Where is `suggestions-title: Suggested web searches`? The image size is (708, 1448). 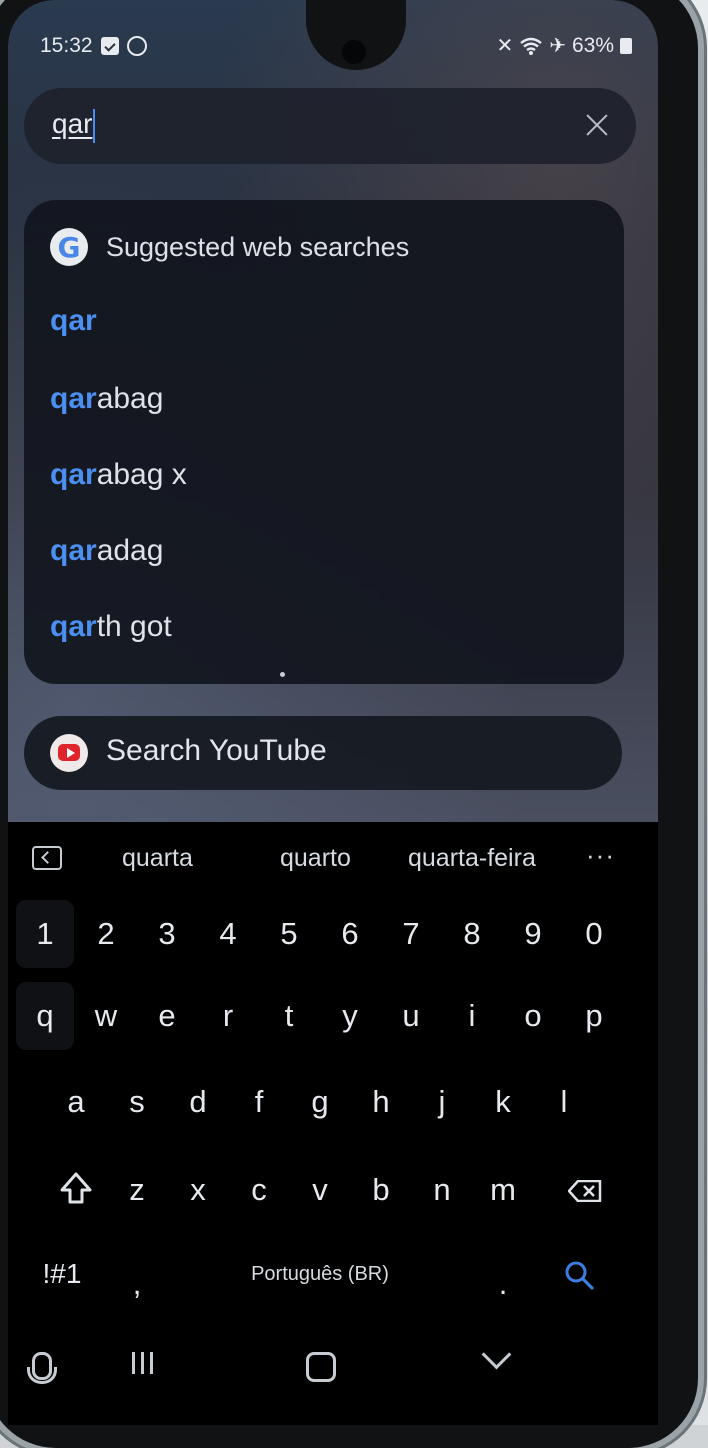
suggestions-title: Suggested web searches is located at coordinates (258, 246).